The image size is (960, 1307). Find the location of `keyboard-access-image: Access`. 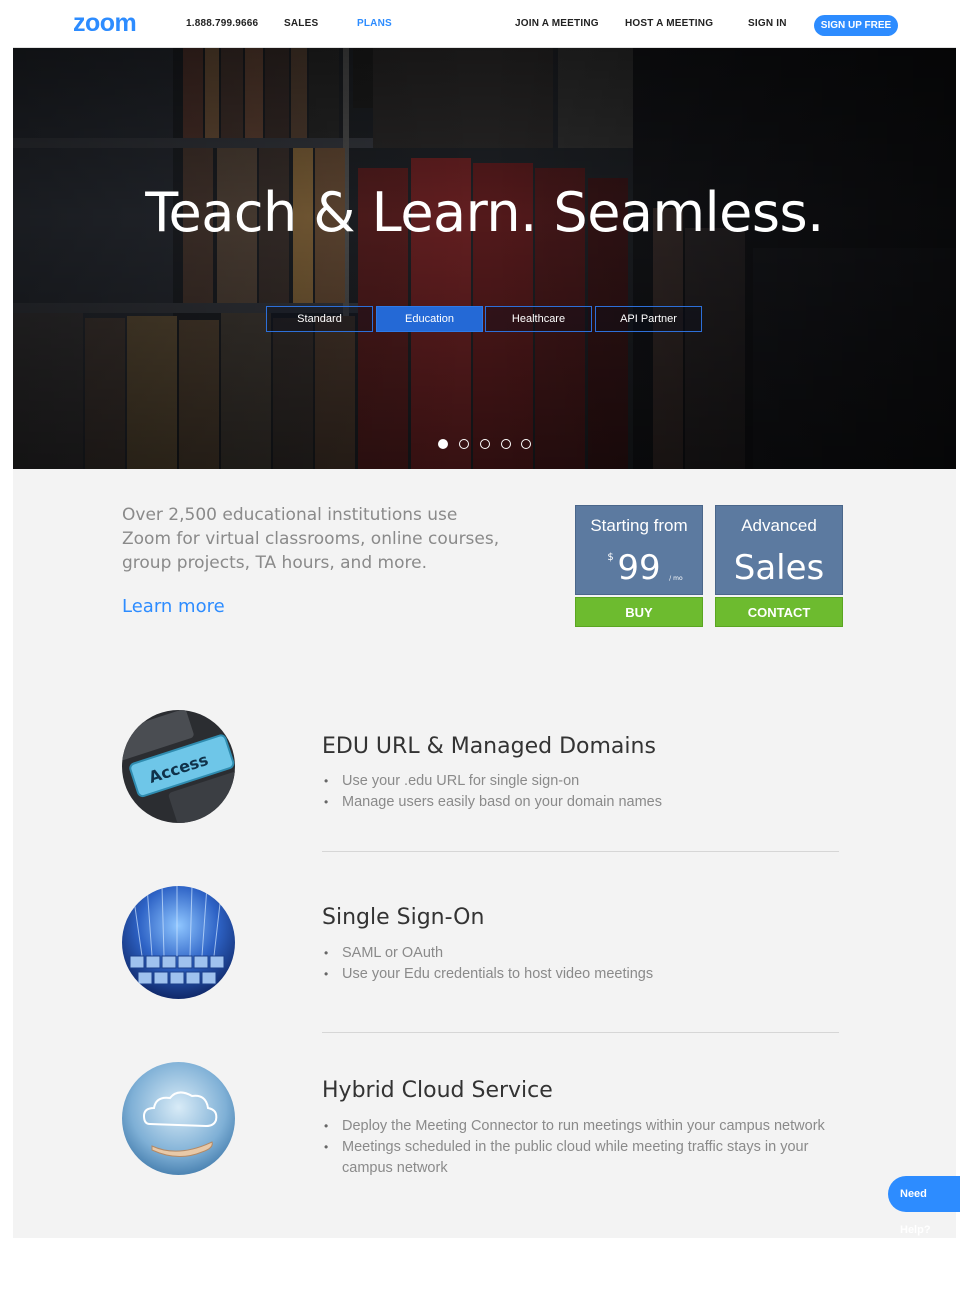

keyboard-access-image: Access is located at coordinates (178, 766).